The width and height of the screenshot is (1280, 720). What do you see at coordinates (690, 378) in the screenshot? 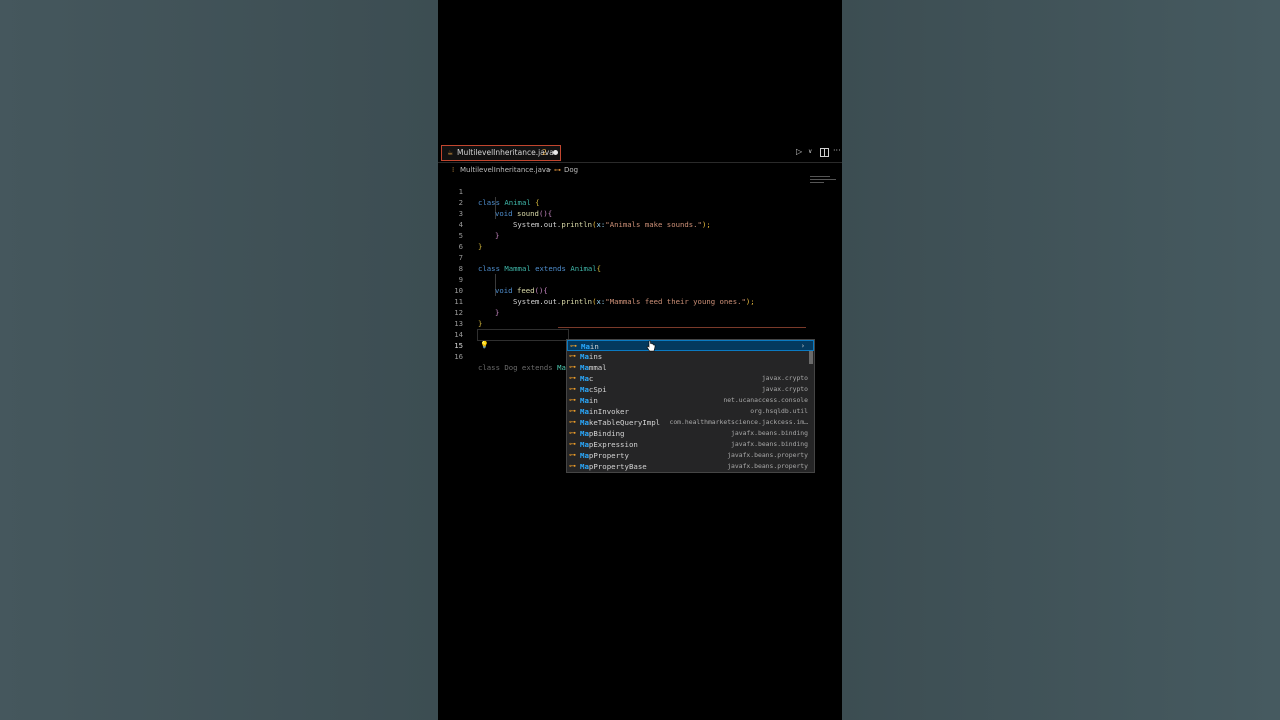
I see `suggestion-item: ⊶ Mac javax.crypto` at bounding box center [690, 378].